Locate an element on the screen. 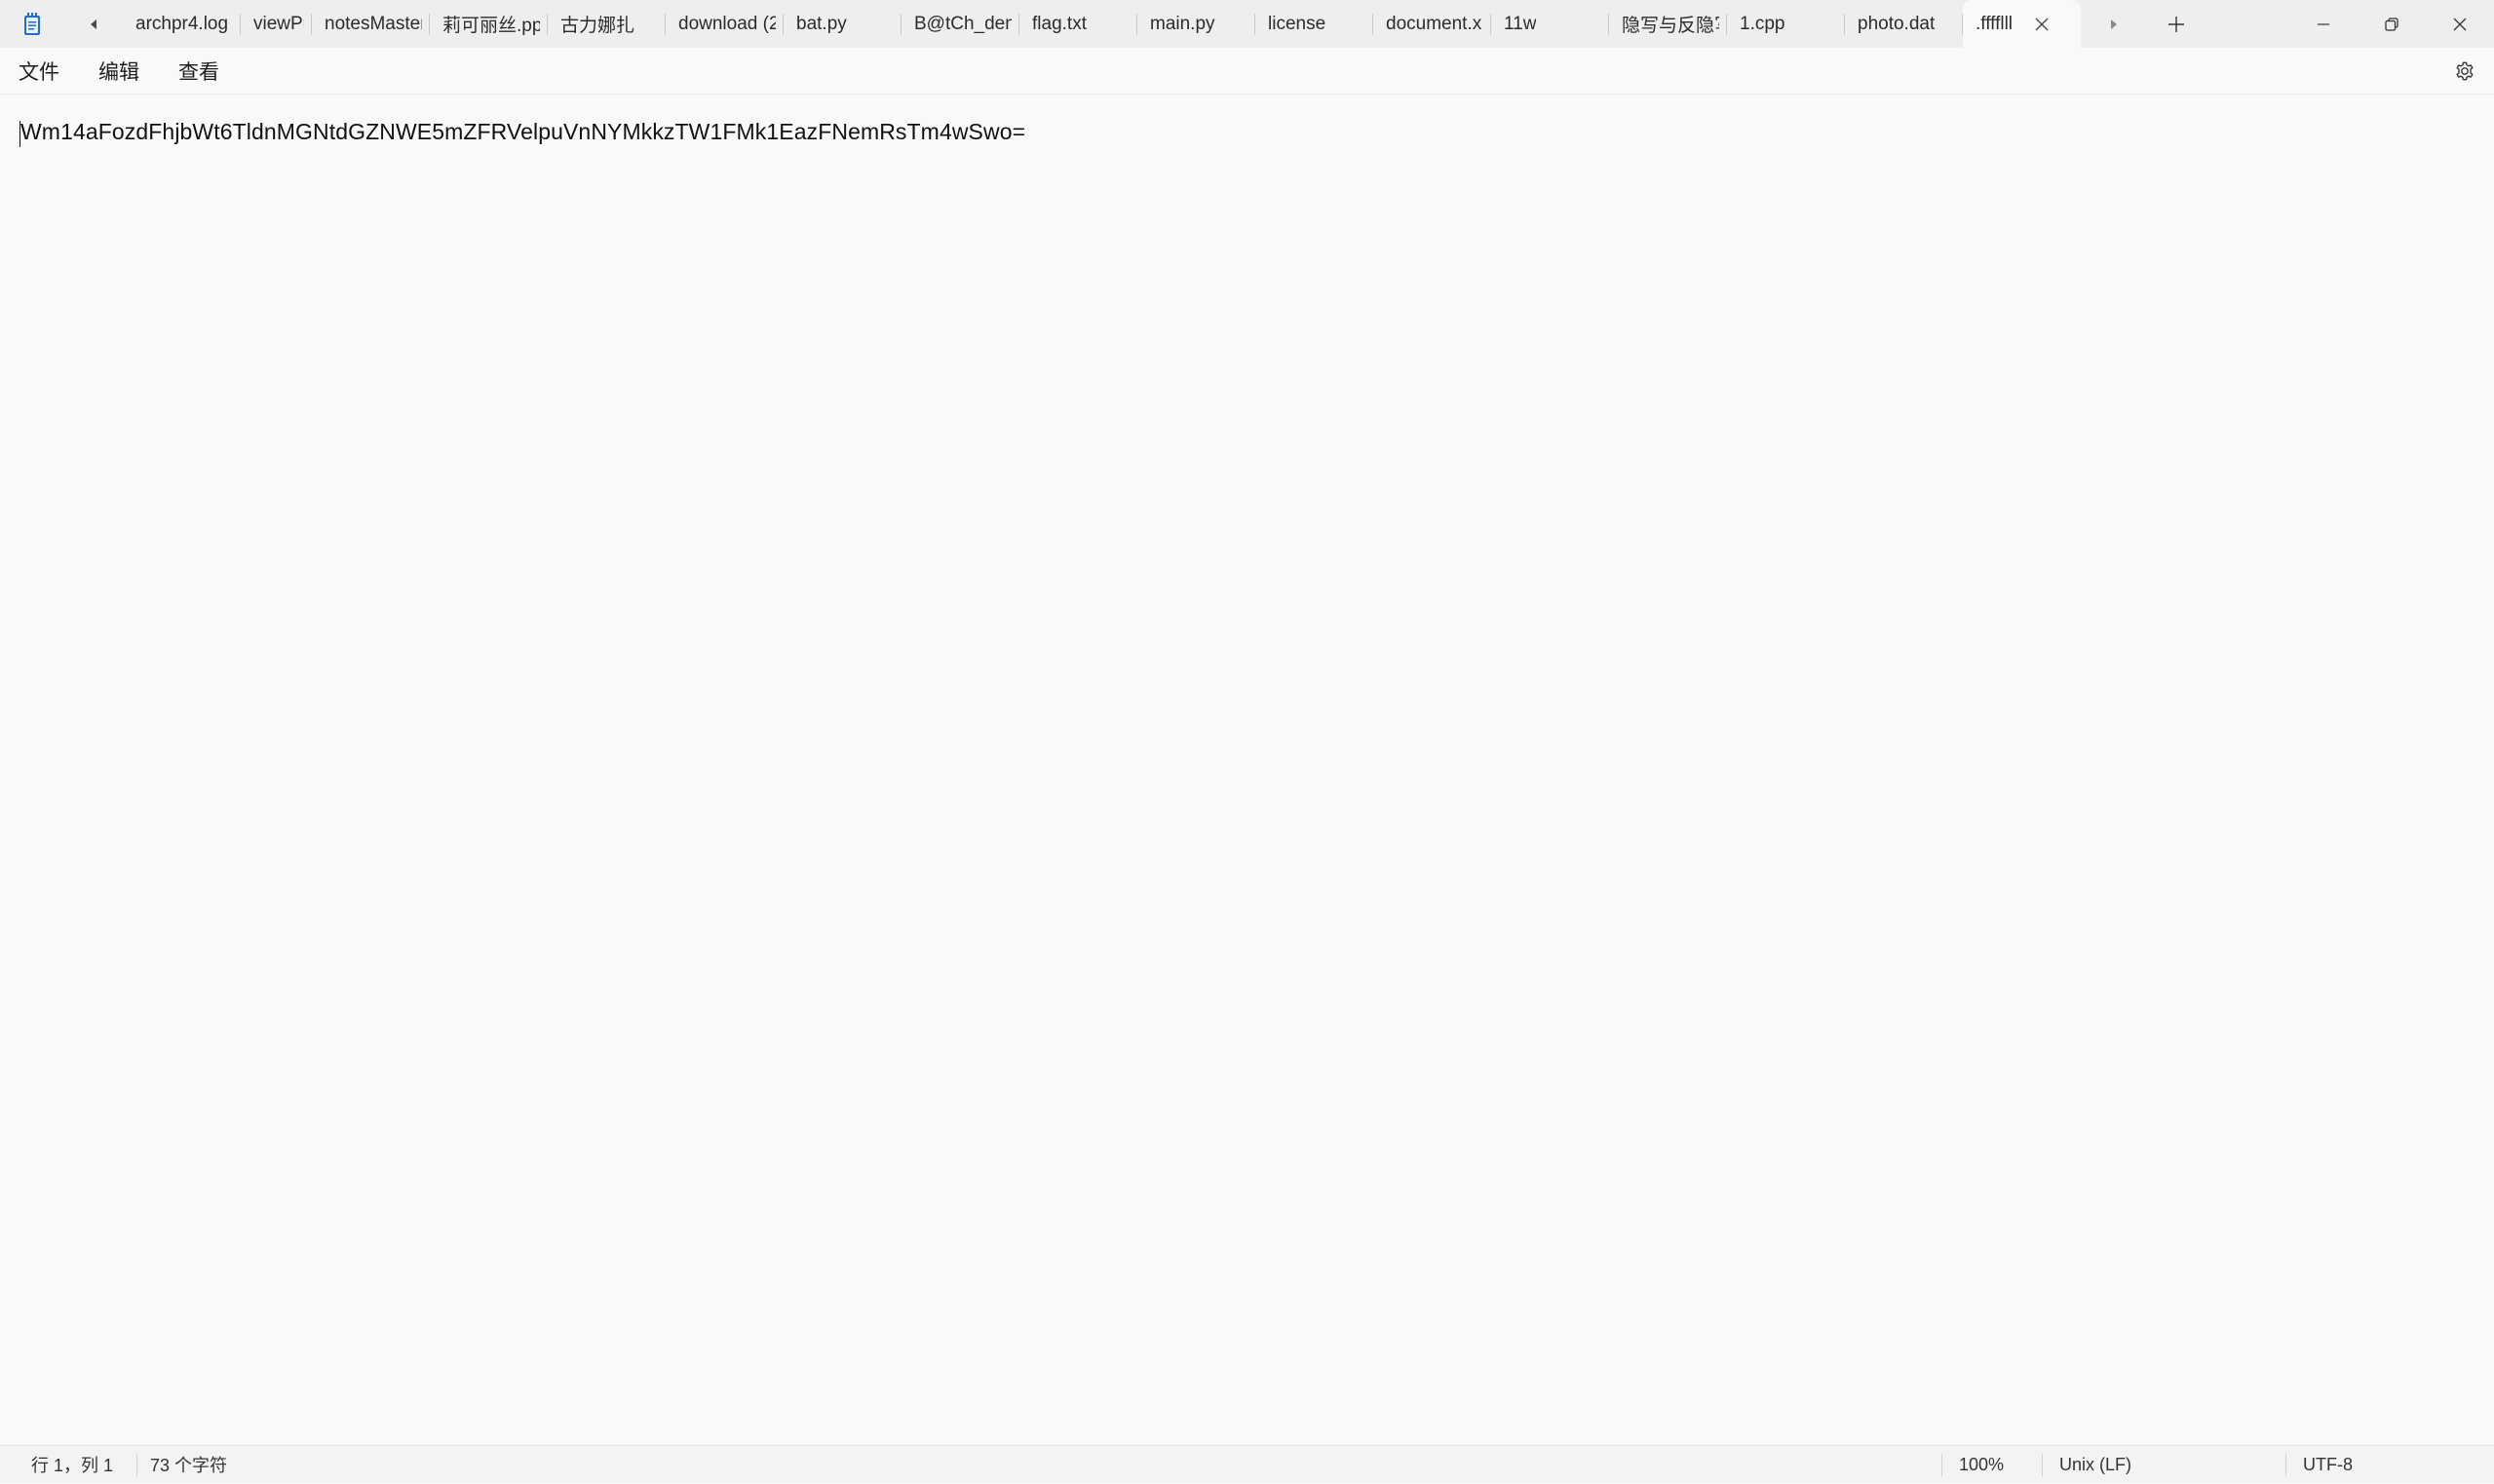 This screenshot has width=2494, height=1484. tab-label: bat.py is located at coordinates (821, 23).